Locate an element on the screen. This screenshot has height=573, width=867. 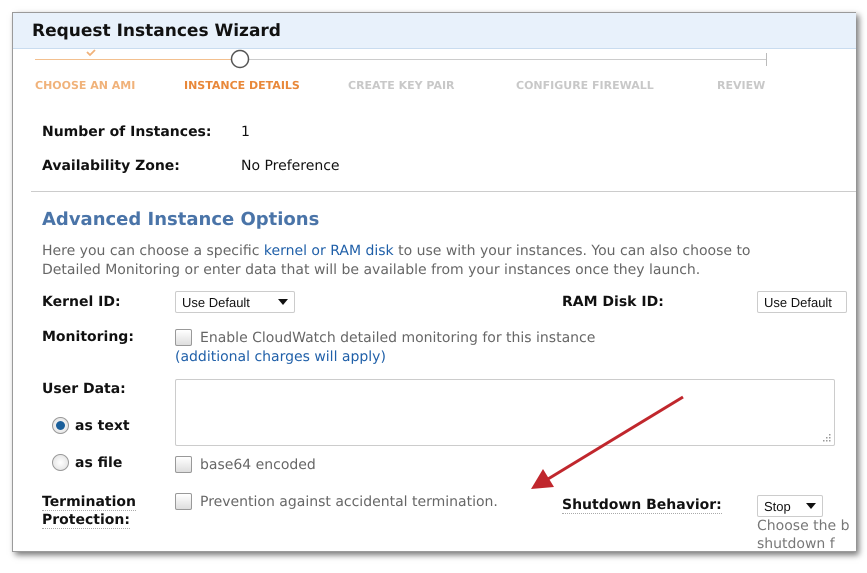
field-label: Number of Instances: is located at coordinates (127, 132).